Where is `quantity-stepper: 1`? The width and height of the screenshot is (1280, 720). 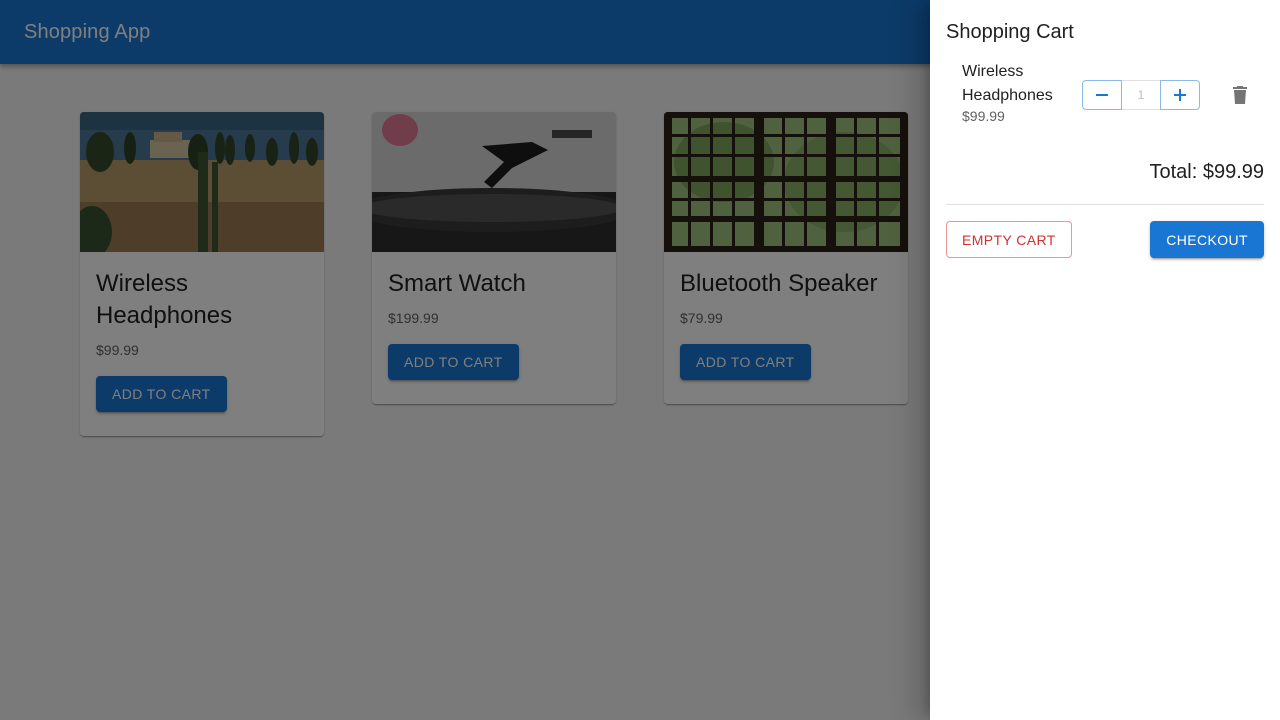 quantity-stepper: 1 is located at coordinates (1141, 95).